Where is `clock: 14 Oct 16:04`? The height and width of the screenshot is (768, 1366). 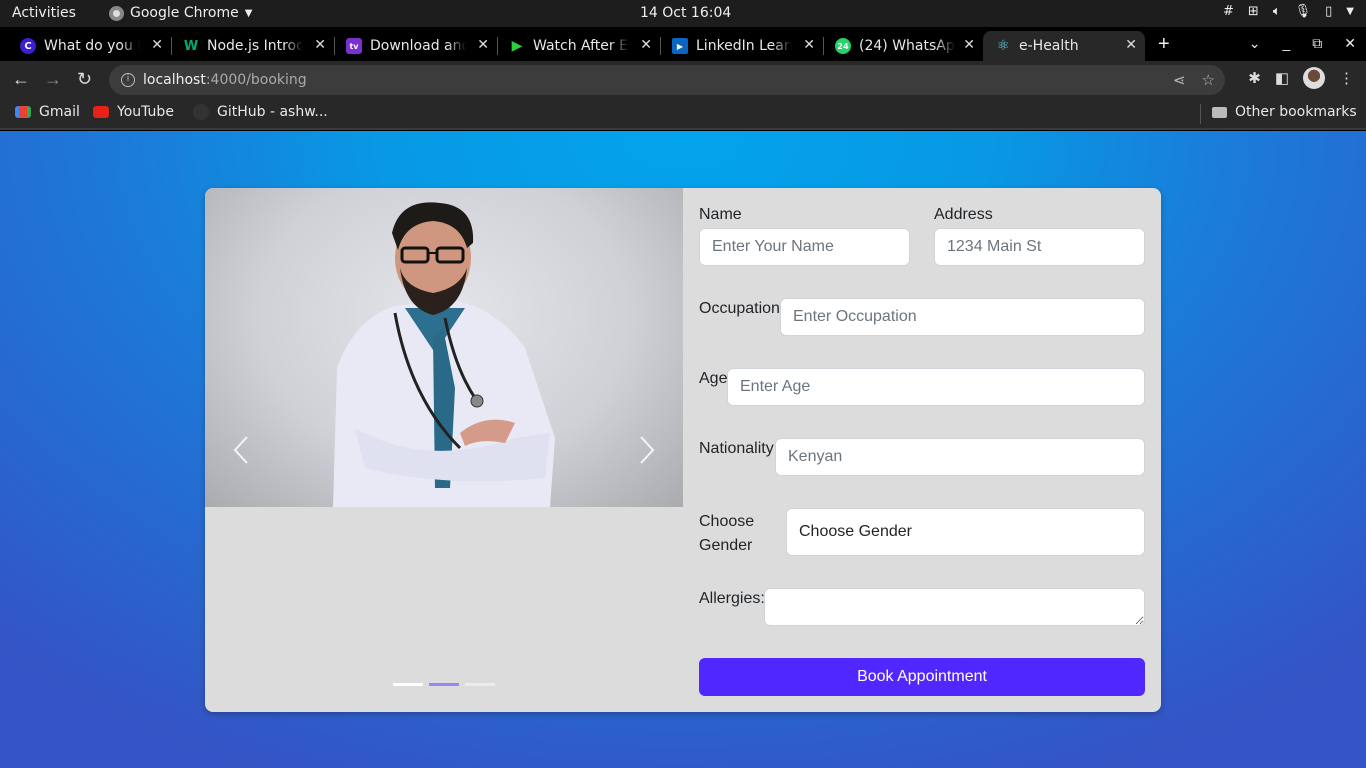
clock: 14 Oct 16:04 is located at coordinates (685, 13).